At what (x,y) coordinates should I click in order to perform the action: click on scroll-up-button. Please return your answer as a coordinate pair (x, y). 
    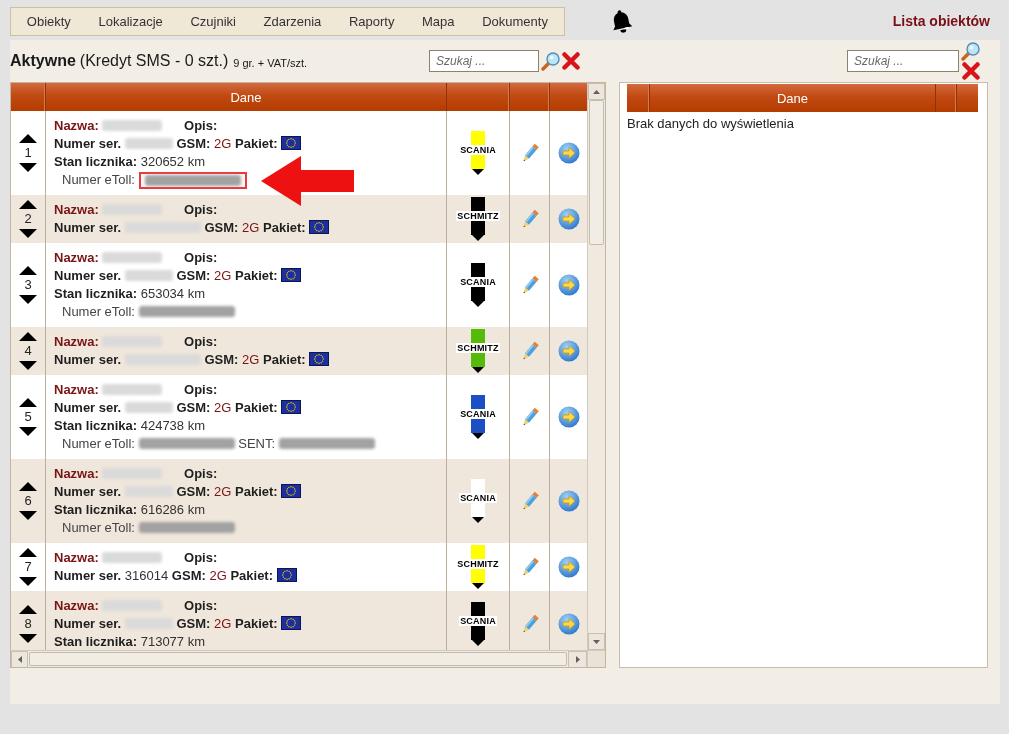
    Looking at the image, I should click on (596, 91).